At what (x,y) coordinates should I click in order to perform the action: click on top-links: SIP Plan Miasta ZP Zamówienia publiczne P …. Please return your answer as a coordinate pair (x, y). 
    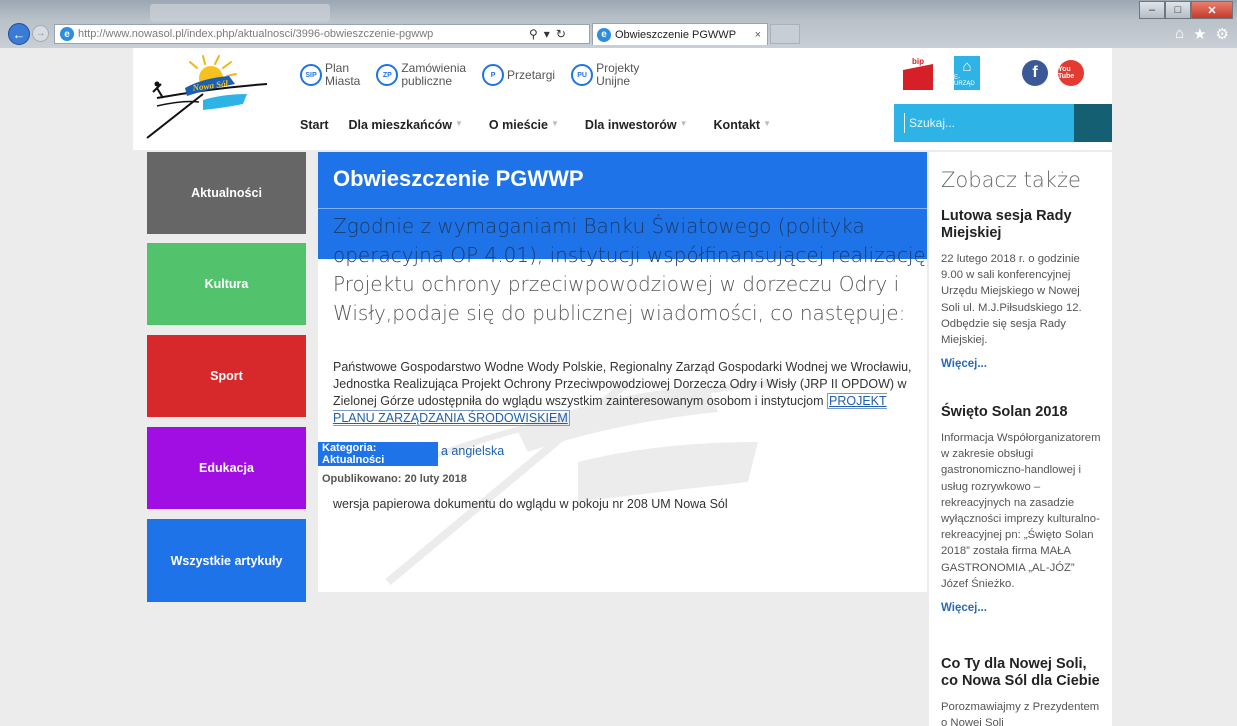
    Looking at the image, I should click on (477, 75).